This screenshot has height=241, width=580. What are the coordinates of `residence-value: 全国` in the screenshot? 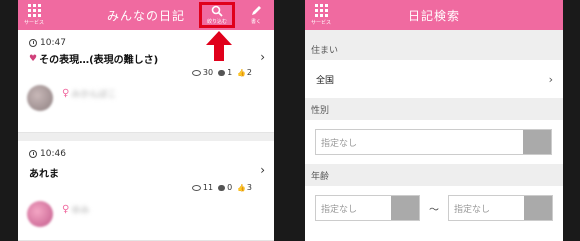 It's located at (325, 80).